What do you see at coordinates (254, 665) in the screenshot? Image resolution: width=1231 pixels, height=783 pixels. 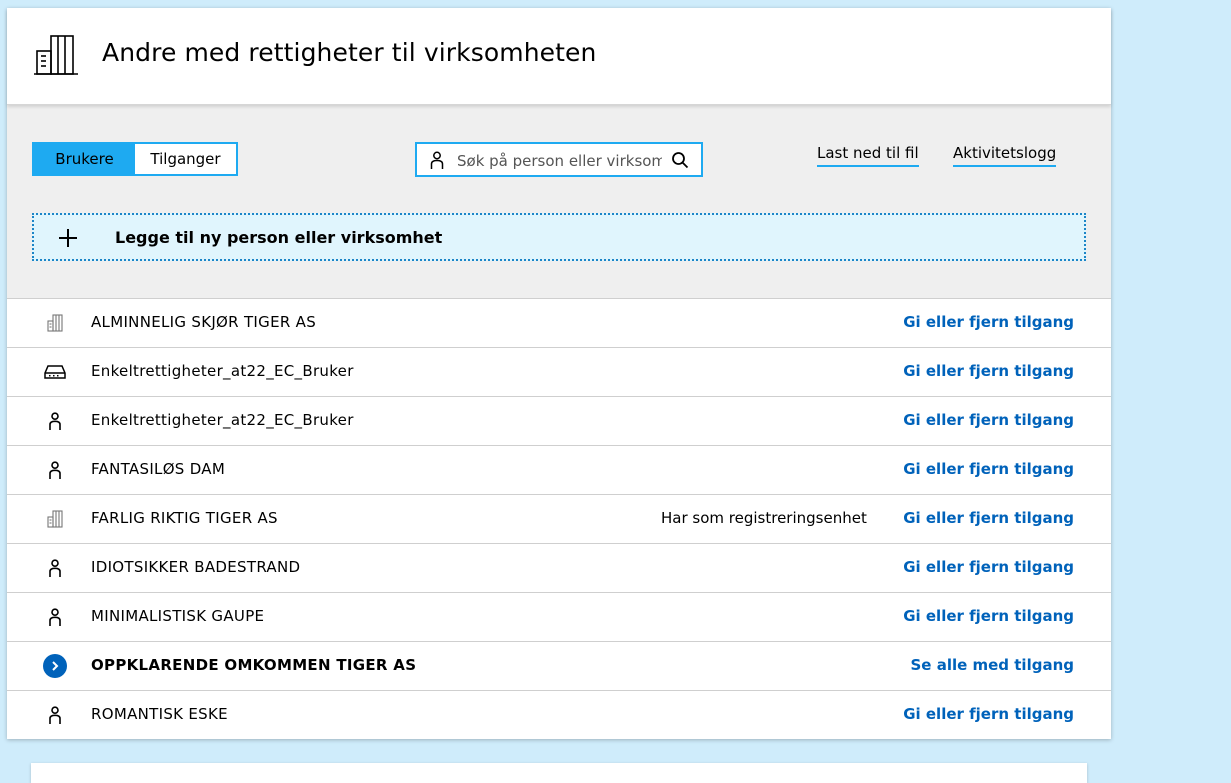 I see `row-name: OPPKLARENDE OMKOMMEN TIGER AS` at bounding box center [254, 665].